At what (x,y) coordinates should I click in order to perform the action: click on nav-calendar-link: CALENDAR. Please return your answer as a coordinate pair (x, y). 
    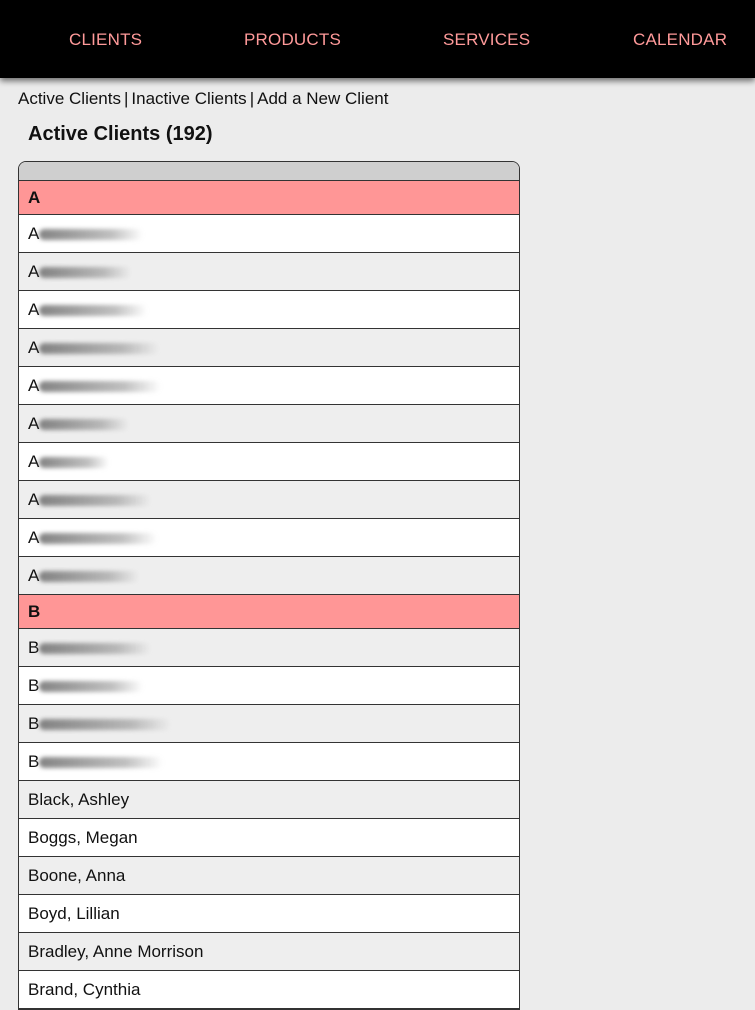
    Looking at the image, I should click on (680, 40).